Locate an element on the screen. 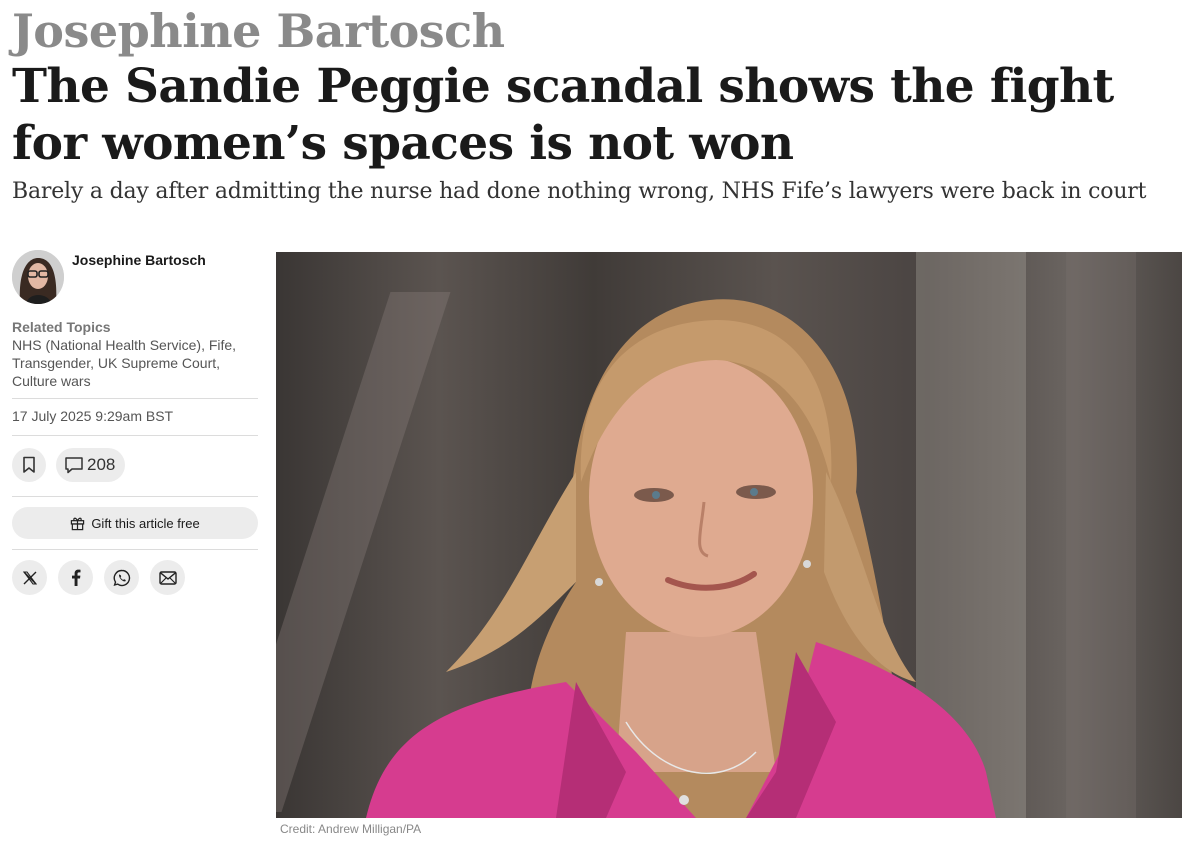  bookmark-icon is located at coordinates (29, 464).